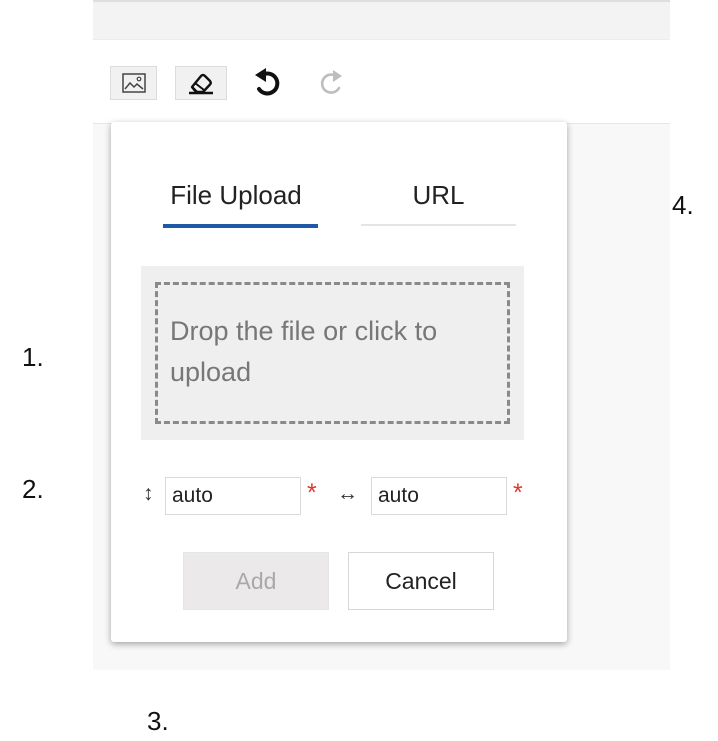 The image size is (718, 741). What do you see at coordinates (518, 493) in the screenshot?
I see `width-required-mark: *` at bounding box center [518, 493].